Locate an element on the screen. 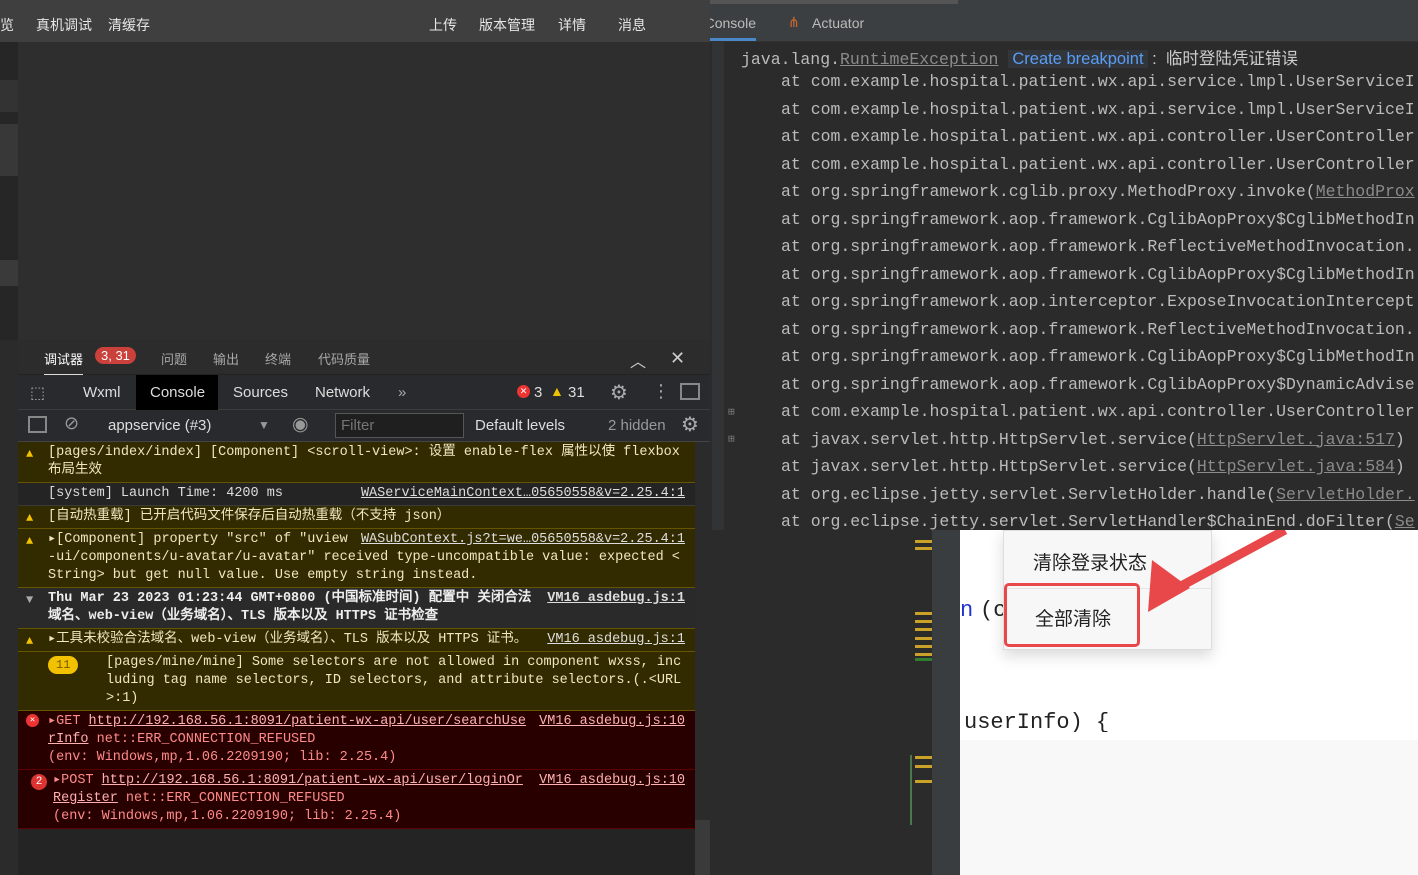  console-message-warn: ▲ [自动热重载] 已开启代码文件保存后自动热重载（不支持 json） is located at coordinates (356, 517).